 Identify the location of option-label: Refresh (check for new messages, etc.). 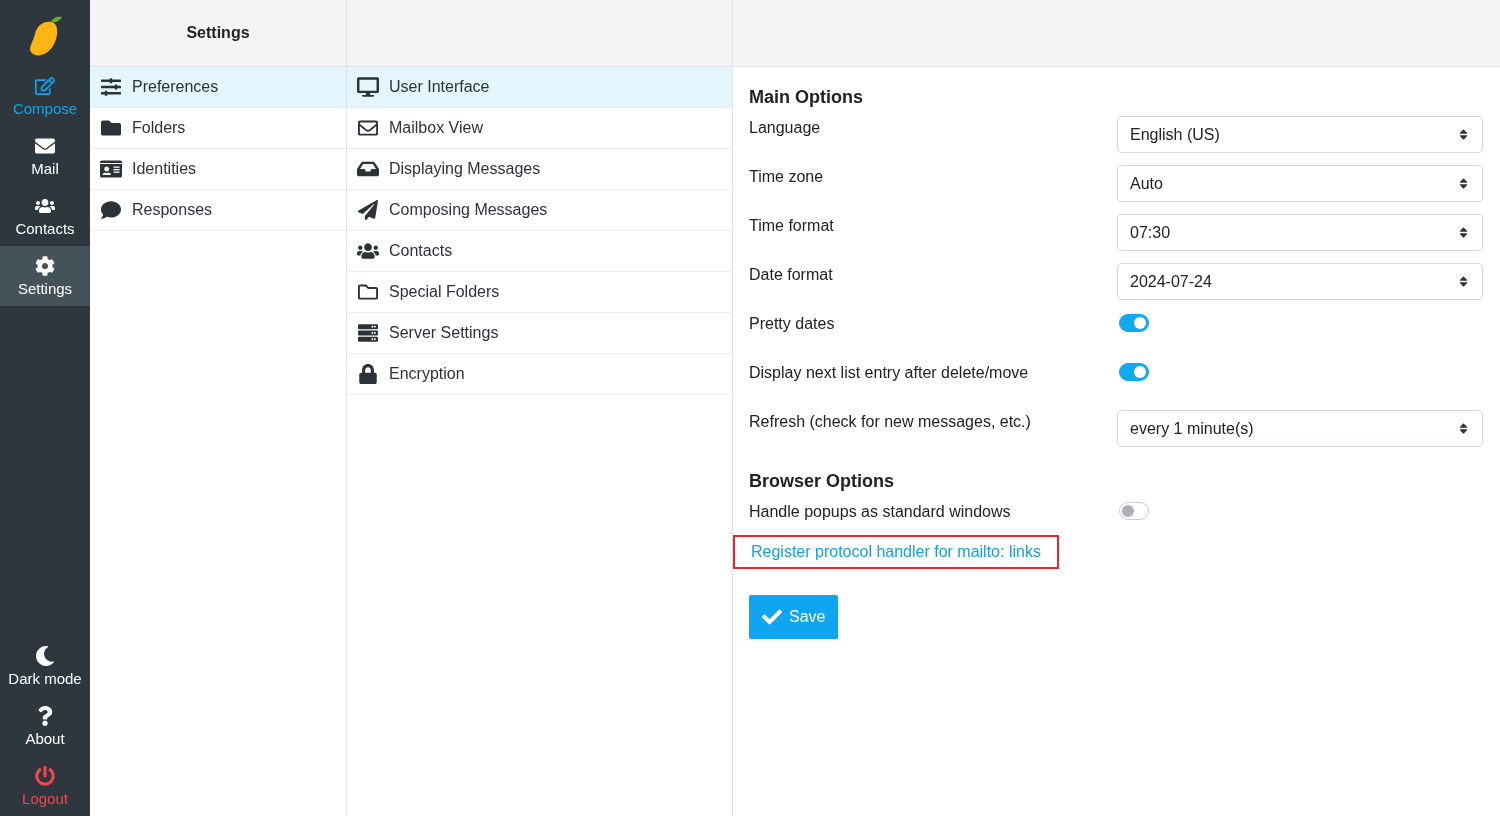
(890, 421).